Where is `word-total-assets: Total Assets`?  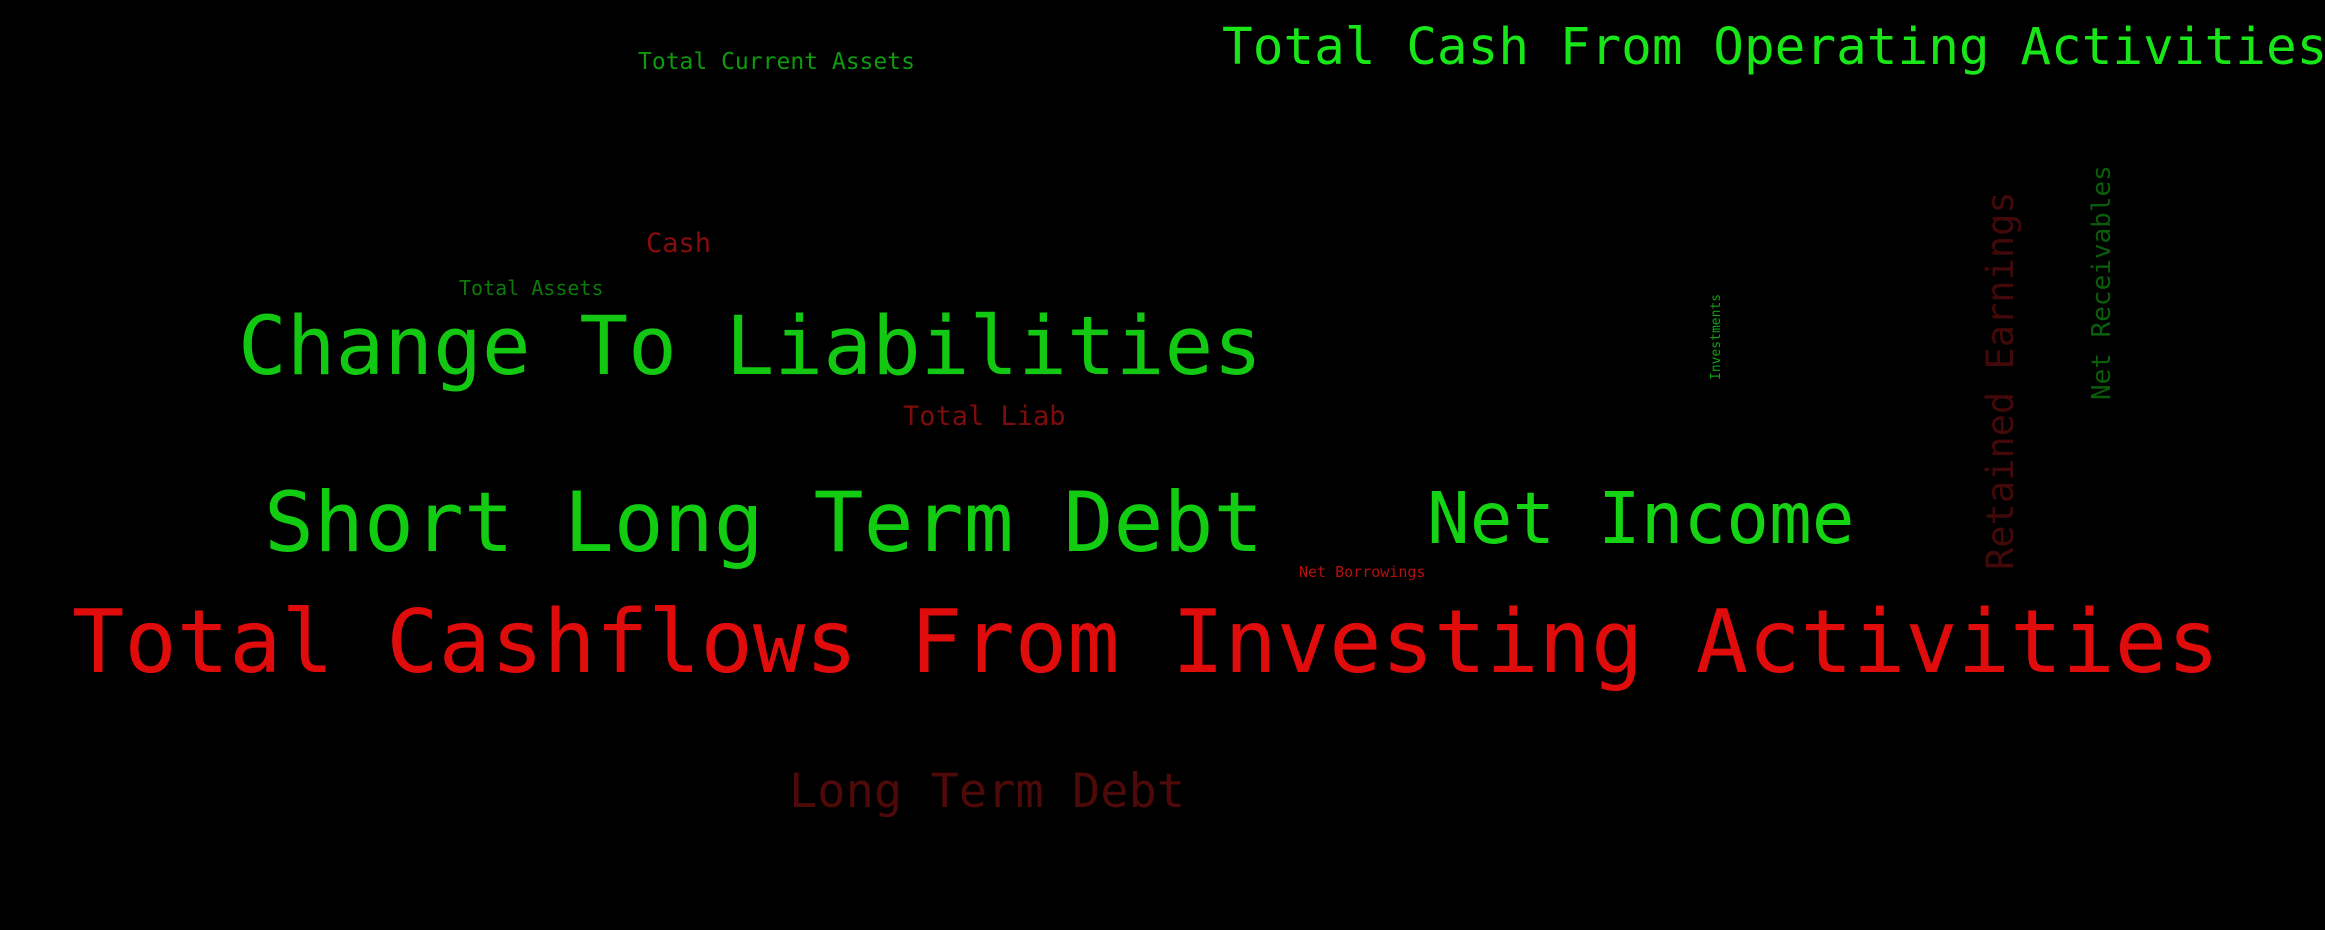 word-total-assets: Total Assets is located at coordinates (531, 288).